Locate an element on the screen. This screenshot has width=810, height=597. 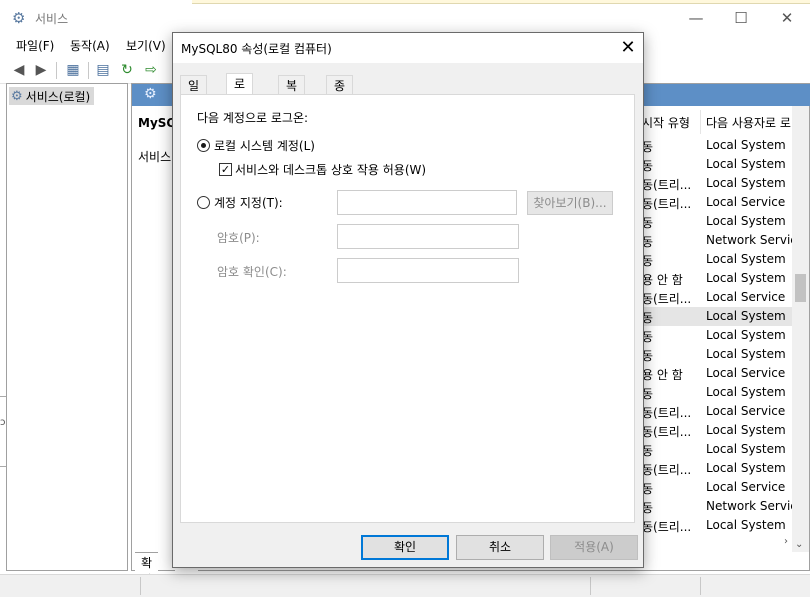
tab-dependencies: 종속성 is located at coordinates (340, 101).